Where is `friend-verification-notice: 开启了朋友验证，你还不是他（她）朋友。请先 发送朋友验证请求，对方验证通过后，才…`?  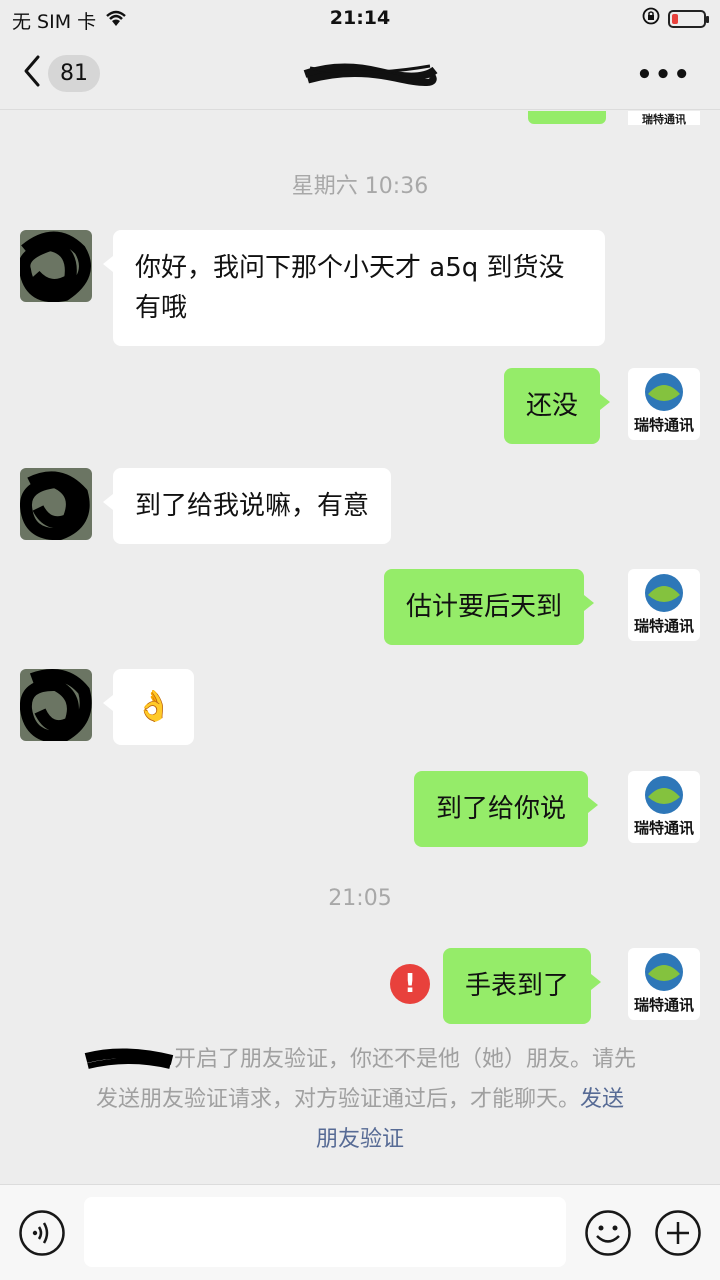
friend-verification-notice: 开启了朋友验证，你还不是他（她）朋友。请先 发送朋友验证请求，对方验证通过后，才… is located at coordinates (360, 1100).